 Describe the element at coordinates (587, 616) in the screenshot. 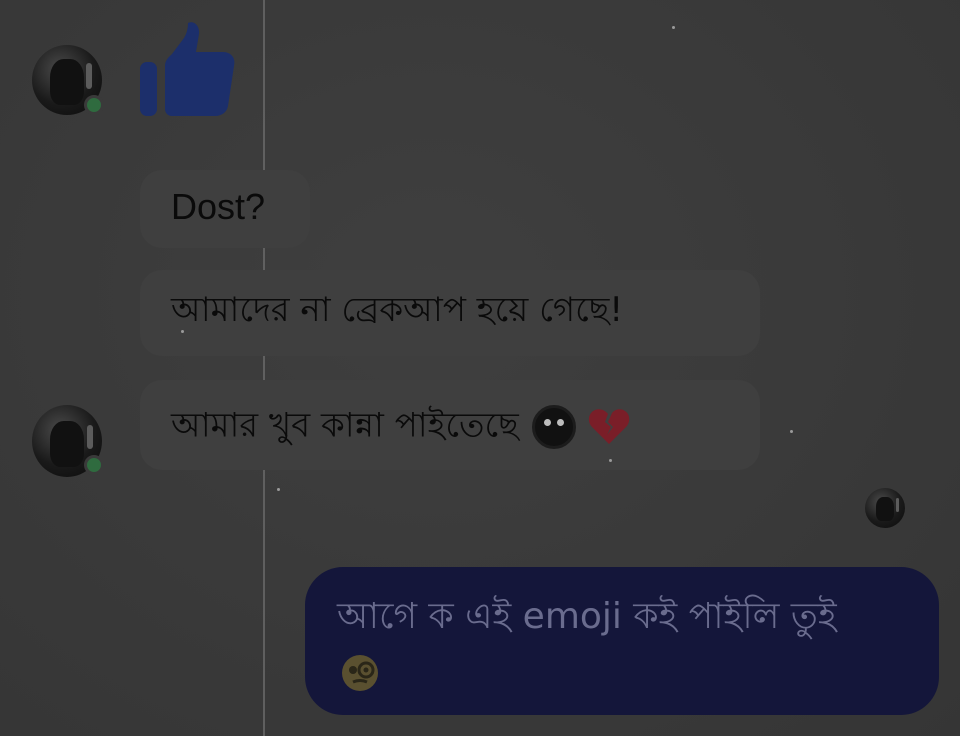

I see `outgoing-message: আগে ক এই emoji কই পাইলি তুই` at that location.